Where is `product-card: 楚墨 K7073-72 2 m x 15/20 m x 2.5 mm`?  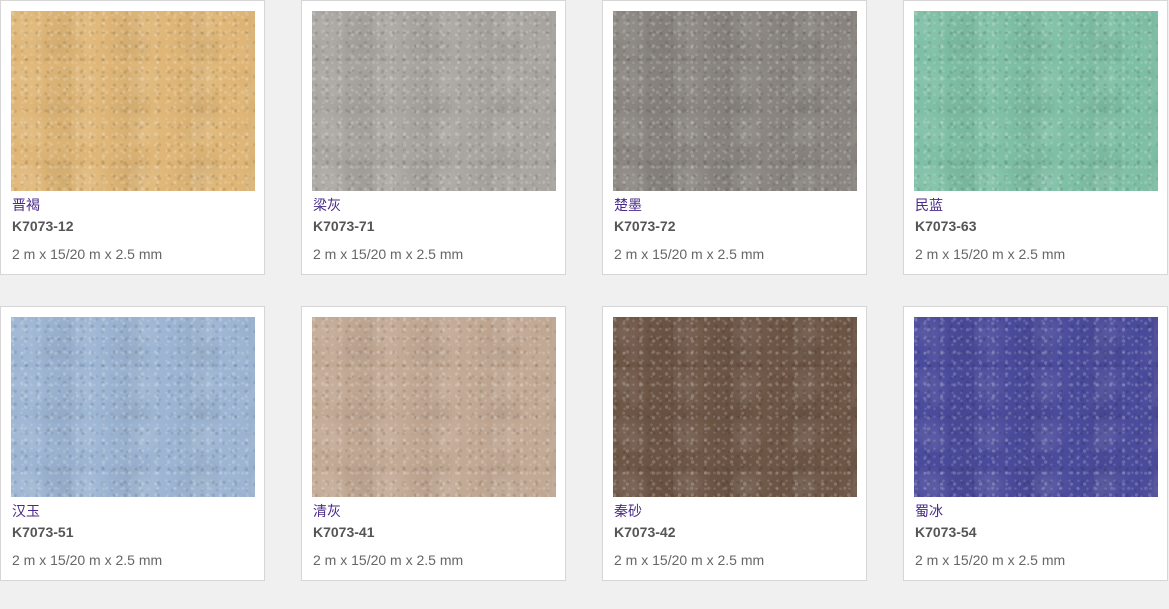 product-card: 楚墨 K7073-72 2 m x 15/20 m x 2.5 mm is located at coordinates (734, 137).